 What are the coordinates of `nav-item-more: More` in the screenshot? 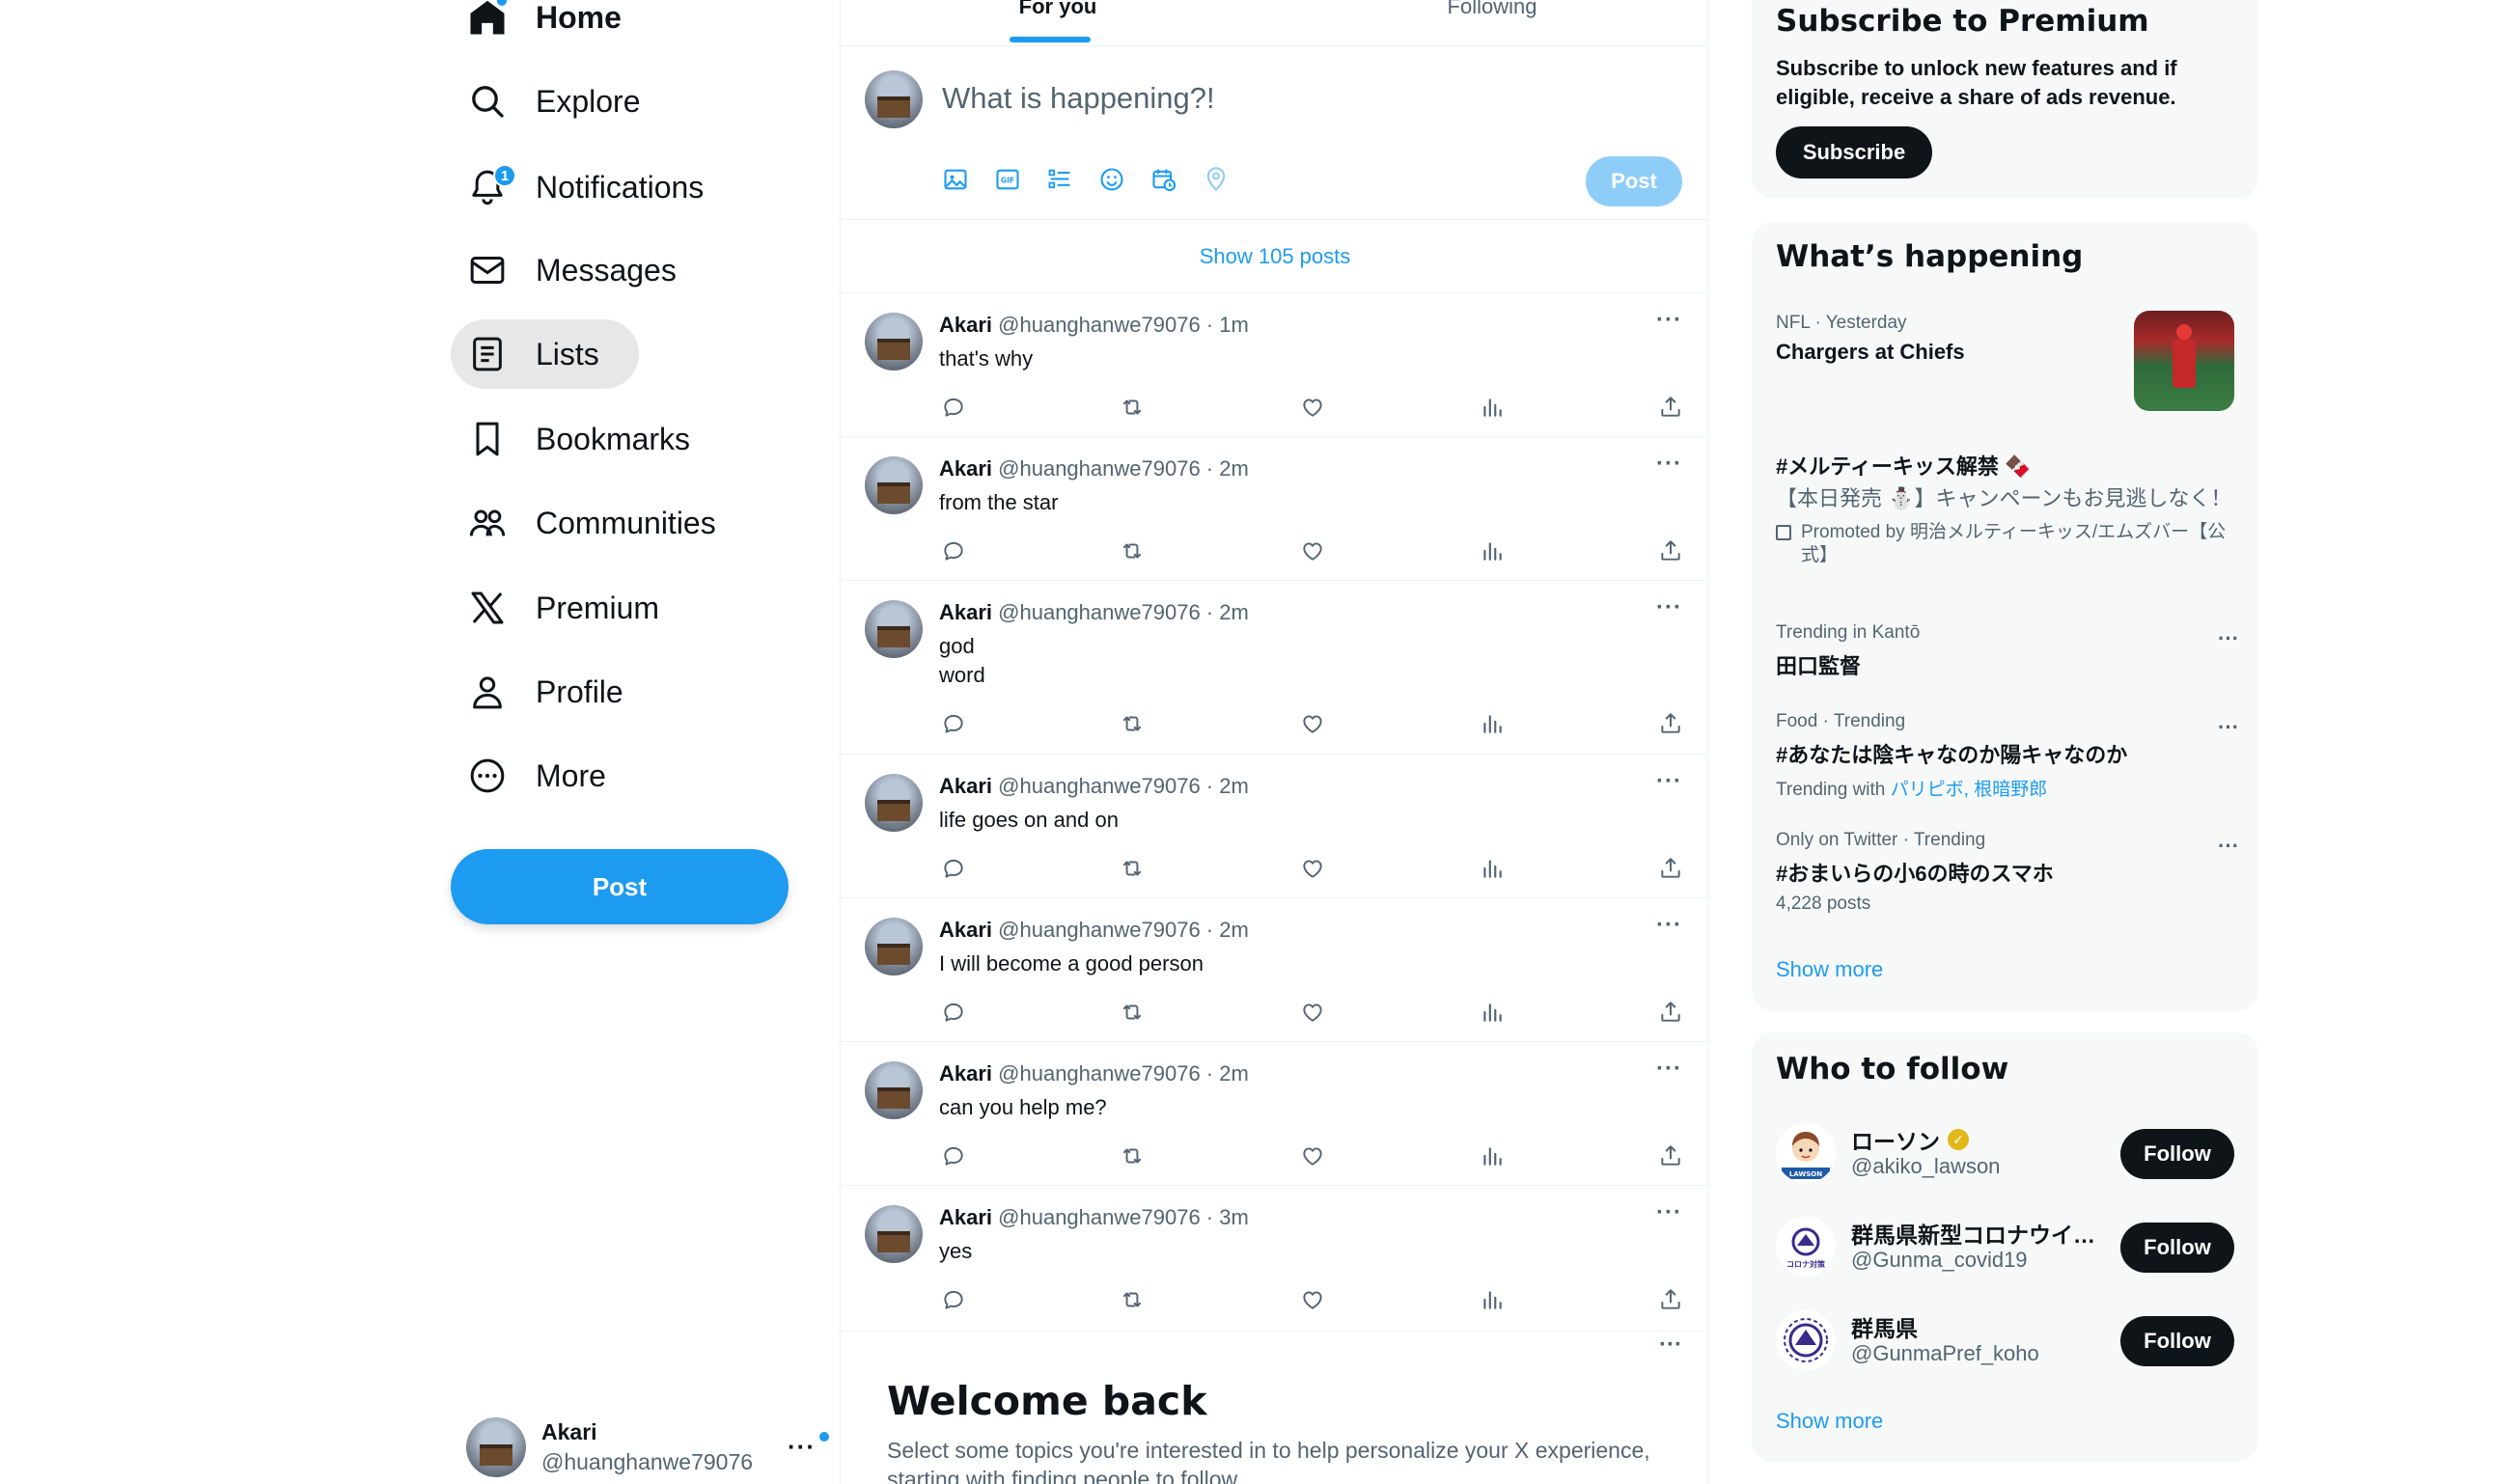 It's located at (542, 776).